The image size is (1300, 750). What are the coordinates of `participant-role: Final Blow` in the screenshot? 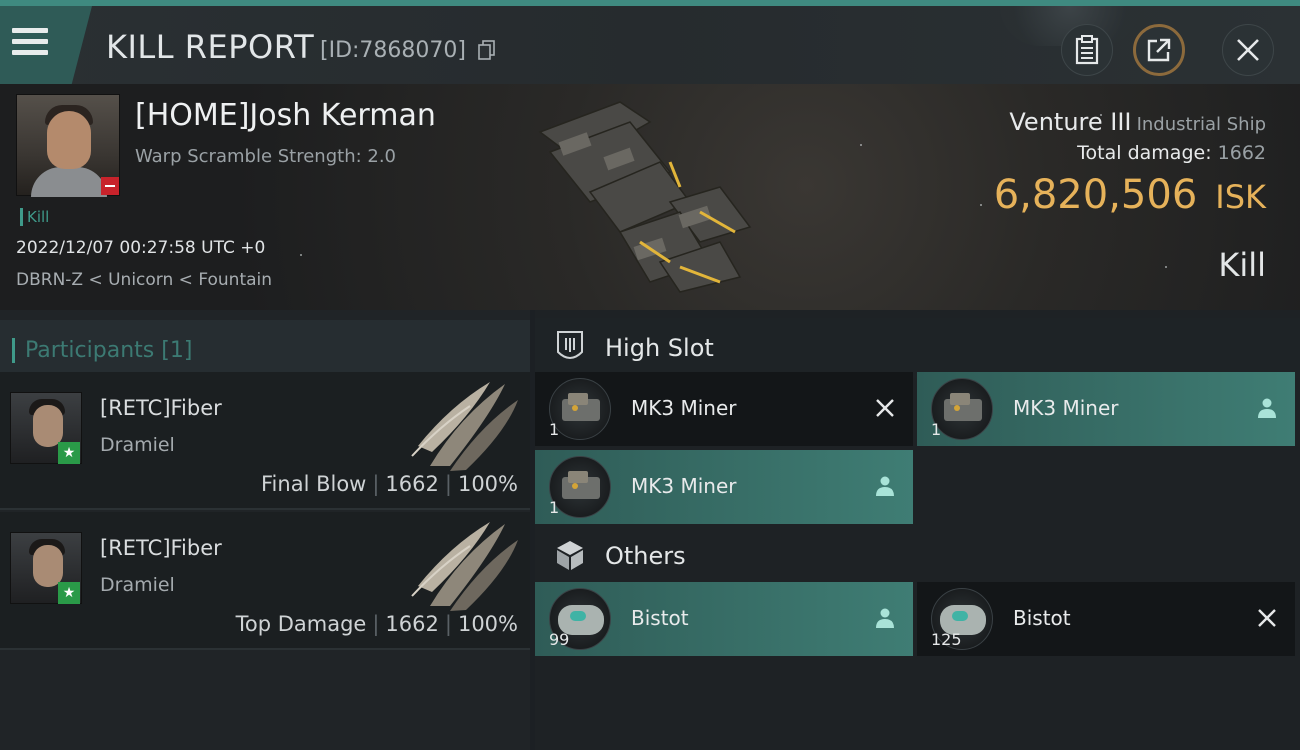 It's located at (314, 484).